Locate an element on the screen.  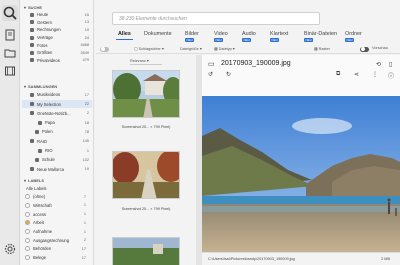
rotate-right-icon: ↻ is located at coordinates (228, 74).